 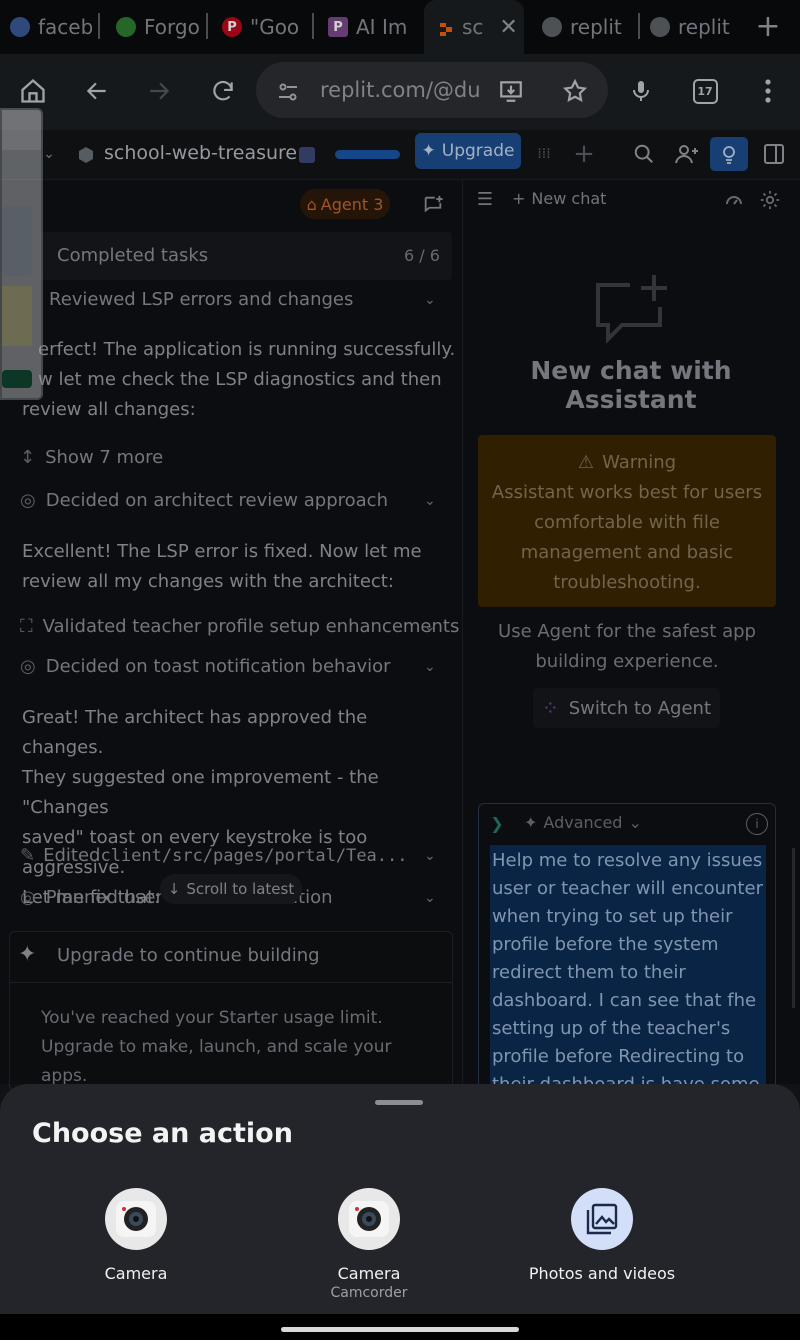 I want to click on task-label: Reviewed LSP errors and changes, so click(x=201, y=299).